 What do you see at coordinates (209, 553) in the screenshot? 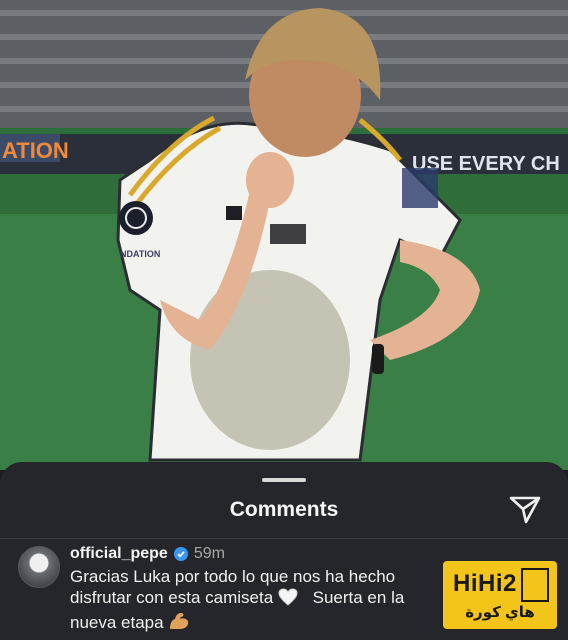
I see `comment-timestamp: 59m` at bounding box center [209, 553].